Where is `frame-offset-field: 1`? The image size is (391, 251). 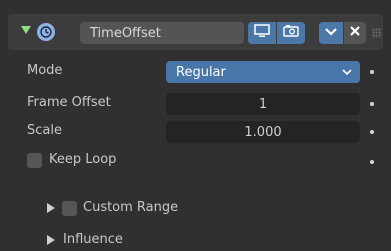
frame-offset-field: 1 is located at coordinates (263, 104).